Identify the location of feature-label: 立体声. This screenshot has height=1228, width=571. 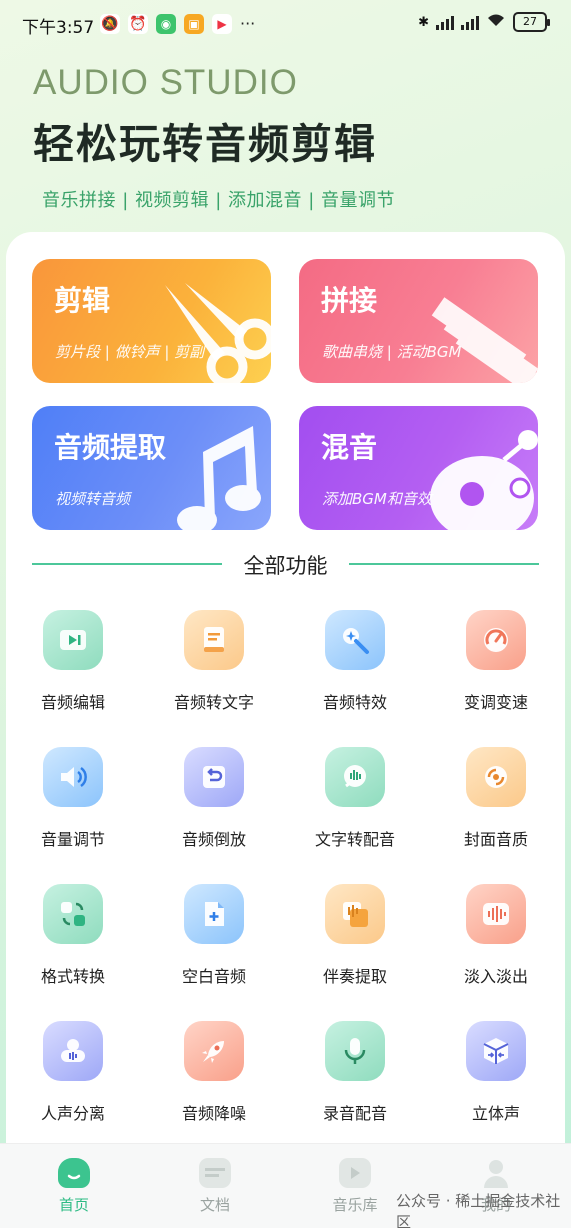
(495, 1113).